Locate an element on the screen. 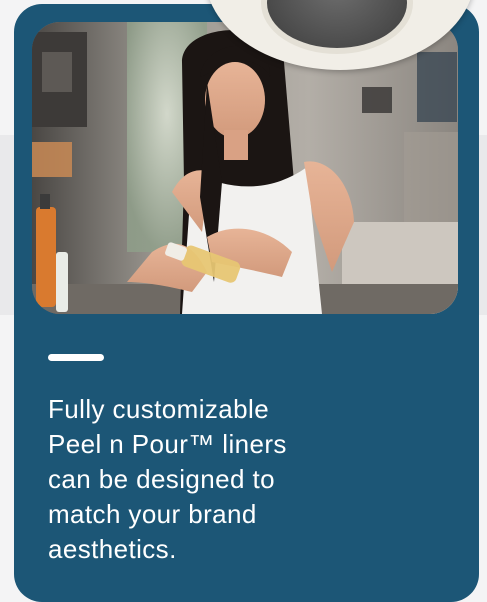 The height and width of the screenshot is (602, 487). caption-line: aesthetics. is located at coordinates (112, 549).